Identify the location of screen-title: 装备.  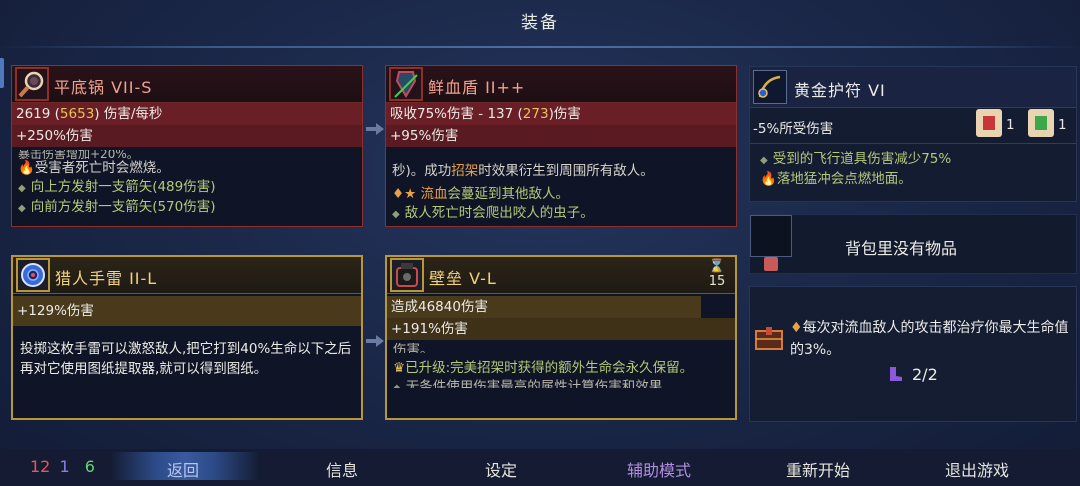
(540, 23).